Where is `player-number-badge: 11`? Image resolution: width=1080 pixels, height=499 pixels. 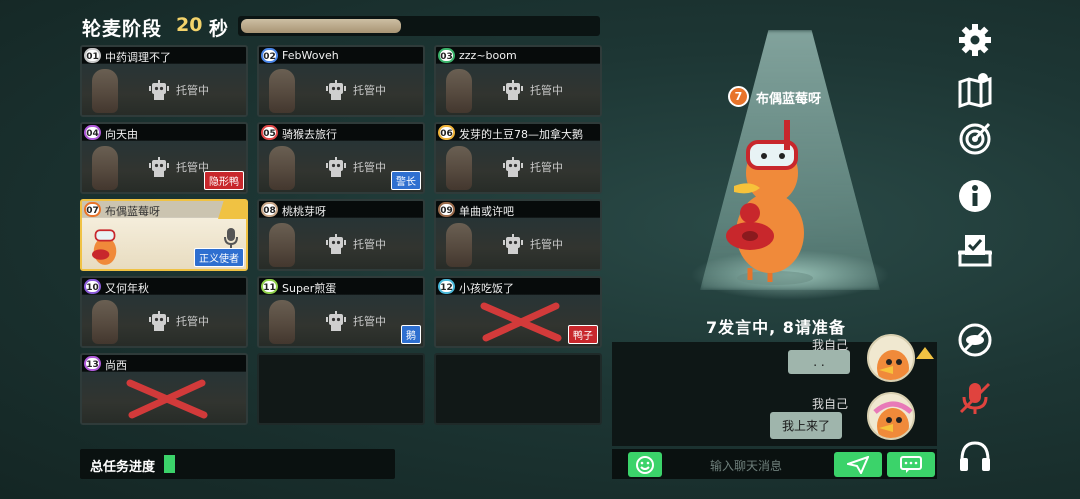 player-number-badge: 11 is located at coordinates (269, 286).